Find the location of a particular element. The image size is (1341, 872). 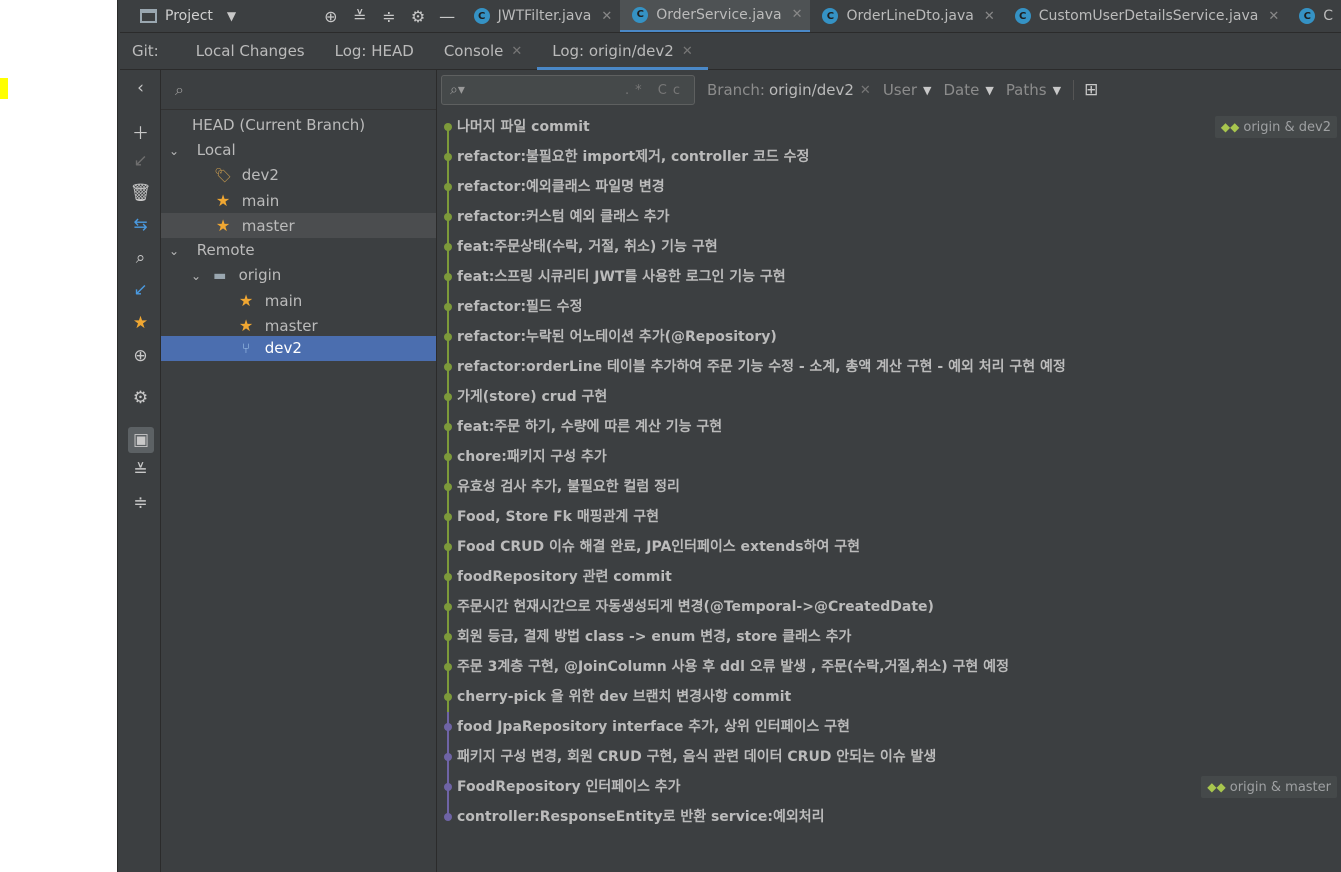

tab-local-changes: Local Changes is located at coordinates (250, 51).